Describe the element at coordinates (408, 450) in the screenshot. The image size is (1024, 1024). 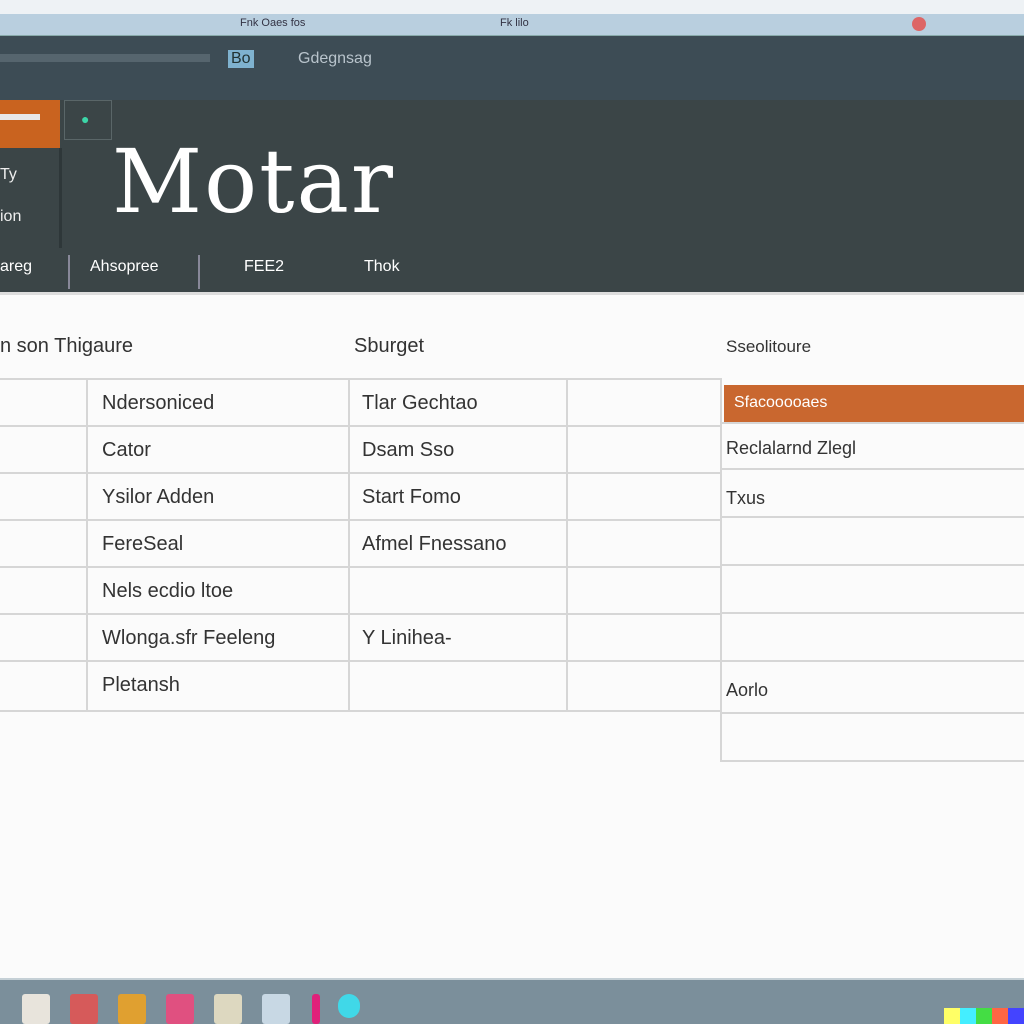
I see `cell: Dsam Sso` at that location.